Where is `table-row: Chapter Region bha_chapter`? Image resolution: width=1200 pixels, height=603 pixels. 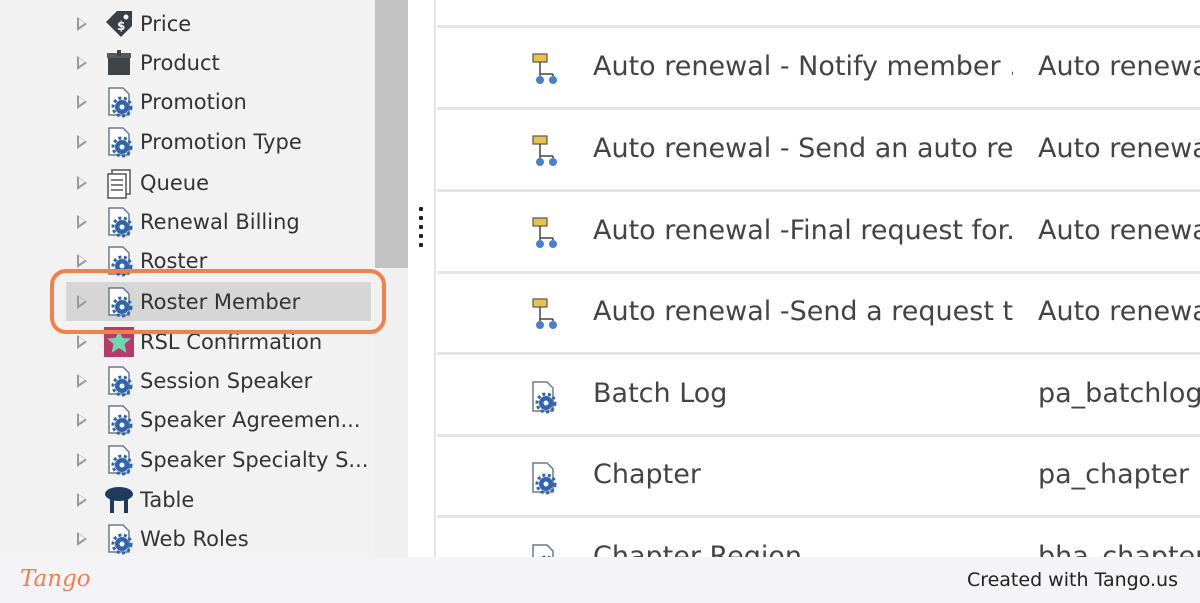 table-row: Chapter Region bha_chapter is located at coordinates (818, 538).